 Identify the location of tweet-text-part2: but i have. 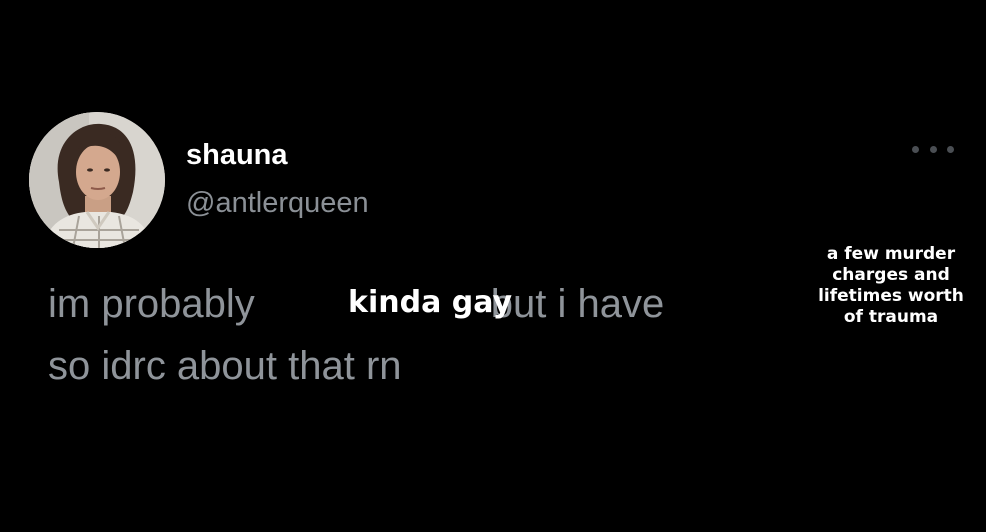
(577, 304).